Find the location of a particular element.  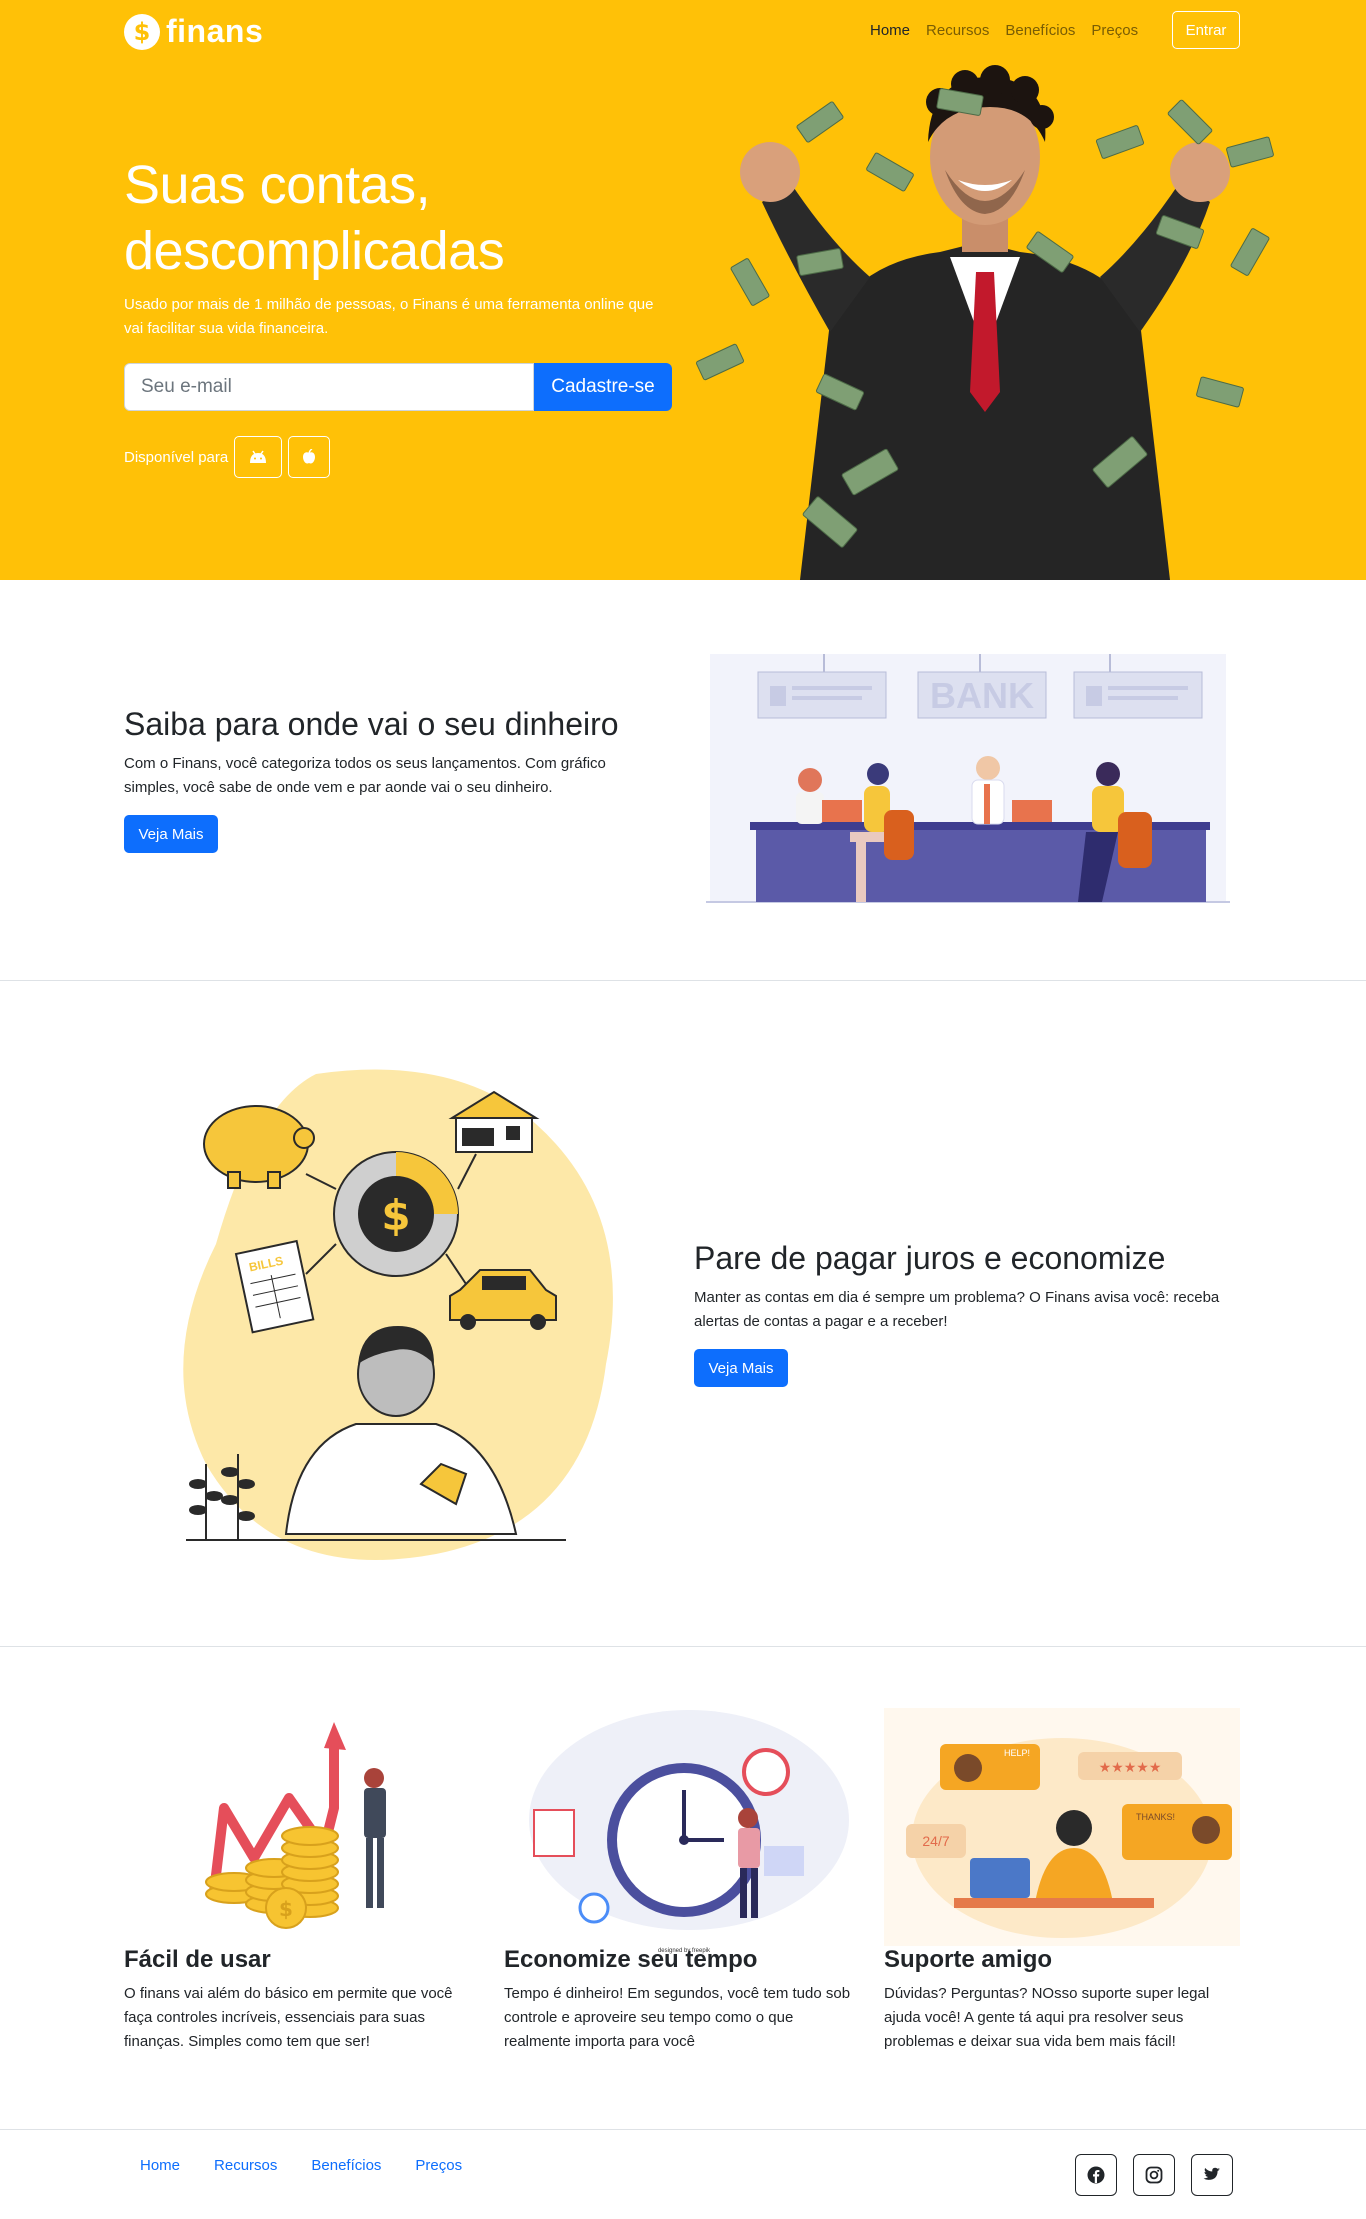

footer-nav: Home Recursos Benefícios Preços is located at coordinates (301, 2165).